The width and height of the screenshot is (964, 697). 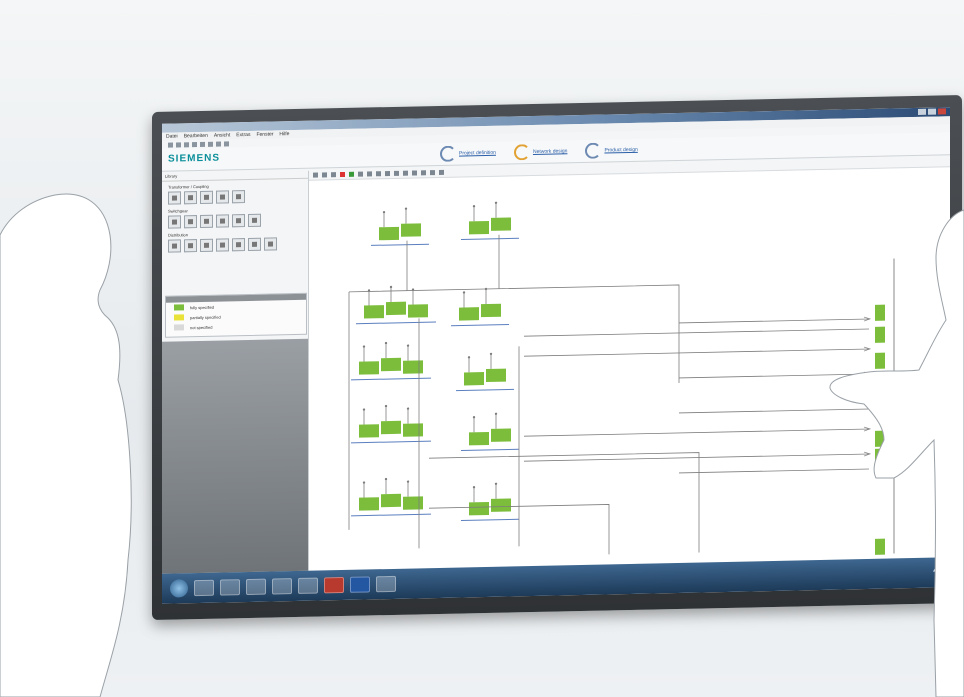 What do you see at coordinates (205, 317) in the screenshot?
I see `legend-label: partially specified` at bounding box center [205, 317].